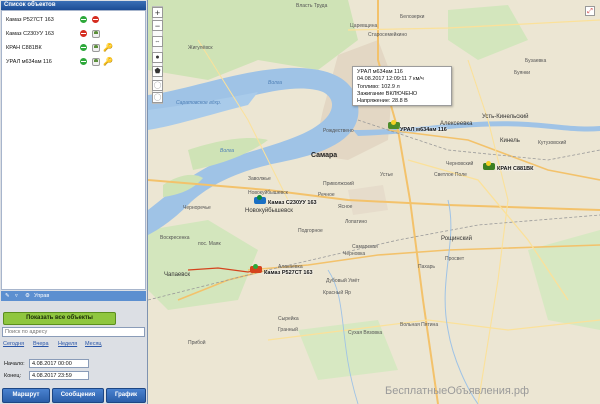  Describe the element at coordinates (74, 34) in the screenshot. I see `list-item: Камаз С230УУ 163` at that location.